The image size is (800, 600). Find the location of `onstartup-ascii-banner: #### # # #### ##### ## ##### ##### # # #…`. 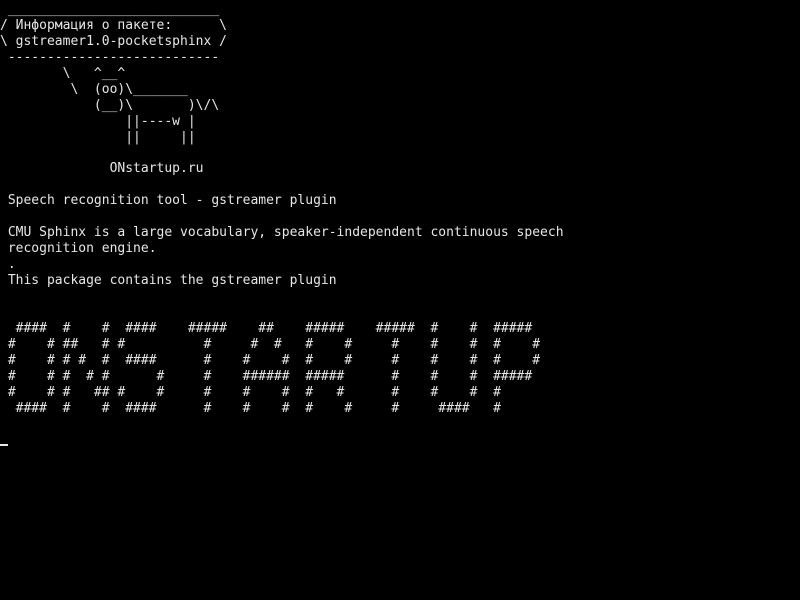

onstartup-ascii-banner: #### # # #### ##### ## ##### ##### # # #… is located at coordinates (274, 368).